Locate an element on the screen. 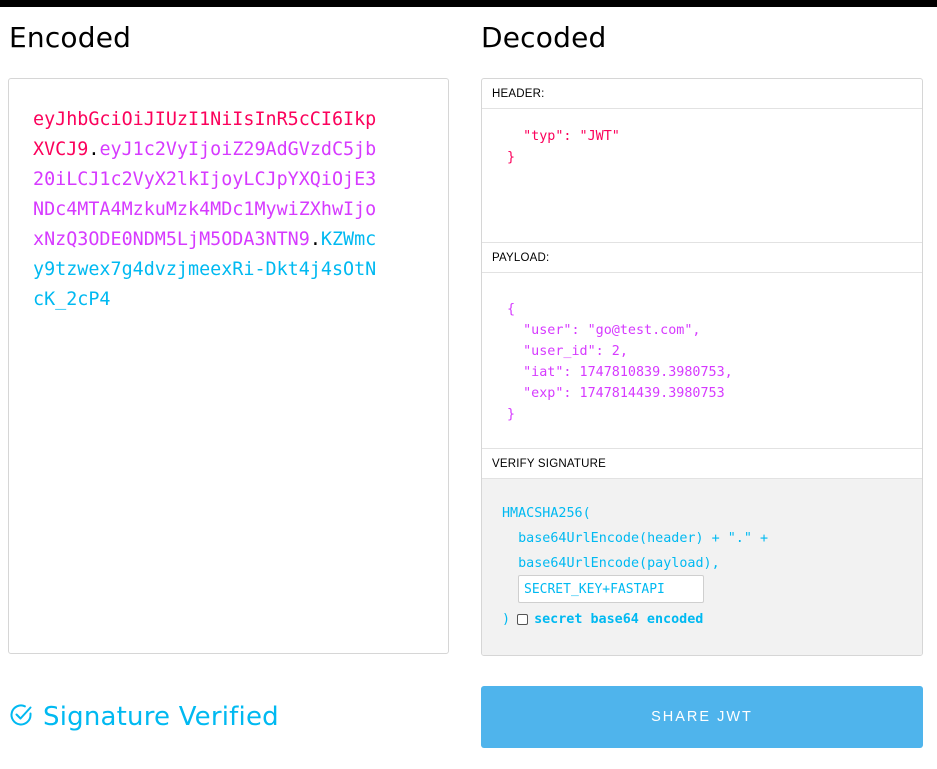  code-line: "typ": "JWT" is located at coordinates (563, 136).